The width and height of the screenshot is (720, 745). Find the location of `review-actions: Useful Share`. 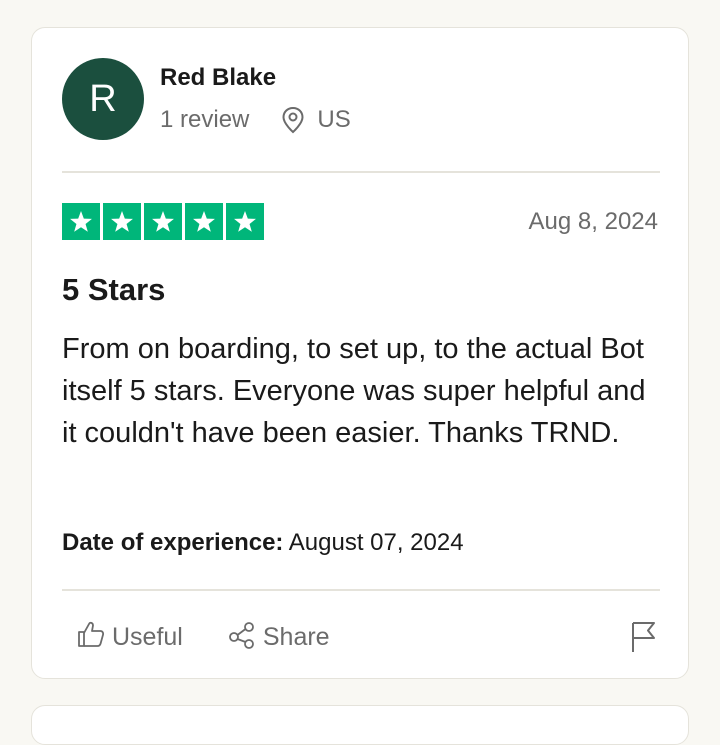

review-actions: Useful Share is located at coordinates (203, 637).